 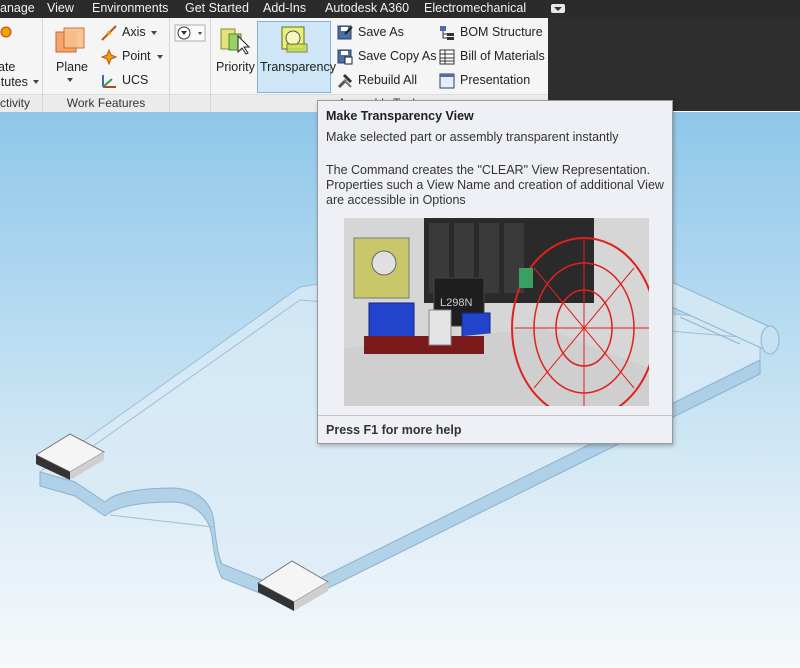 I want to click on bill-of-materials-icon, so click(x=447, y=57).